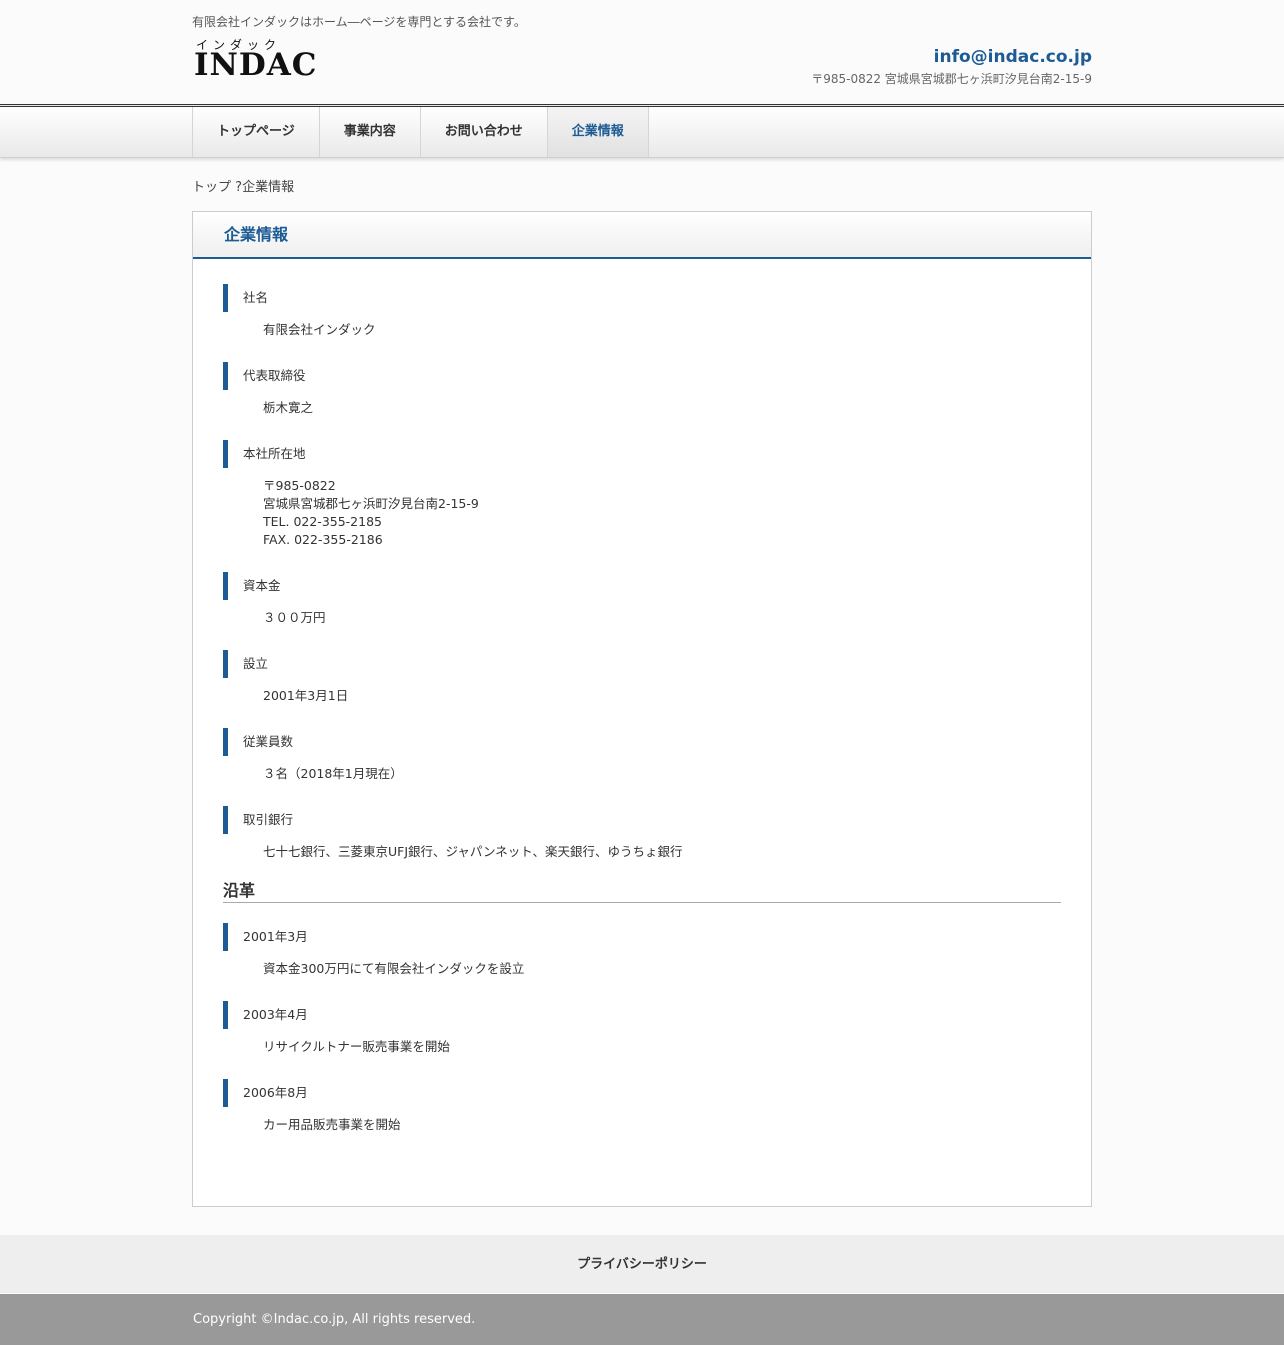  What do you see at coordinates (322, 521) in the screenshot?
I see `company-info-value-line: TEL. 022-355-2185` at bounding box center [322, 521].